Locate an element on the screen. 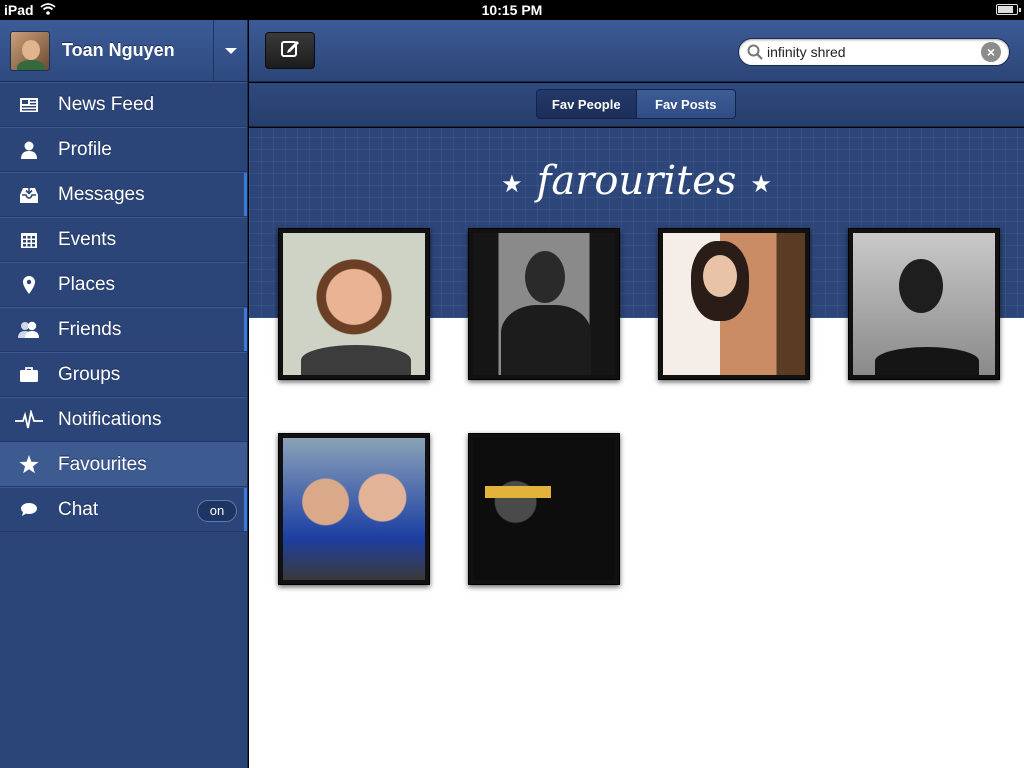 This screenshot has width=1024, height=768. clear-search-icon: × is located at coordinates (991, 52).